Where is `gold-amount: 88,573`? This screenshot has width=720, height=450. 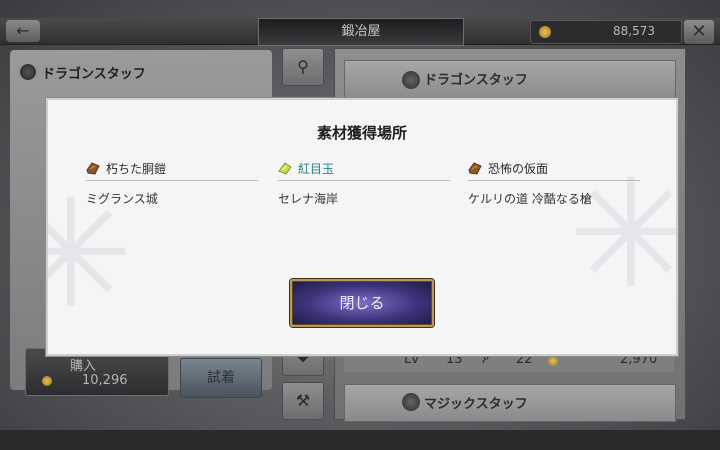
gold-amount: 88,573 is located at coordinates (634, 31).